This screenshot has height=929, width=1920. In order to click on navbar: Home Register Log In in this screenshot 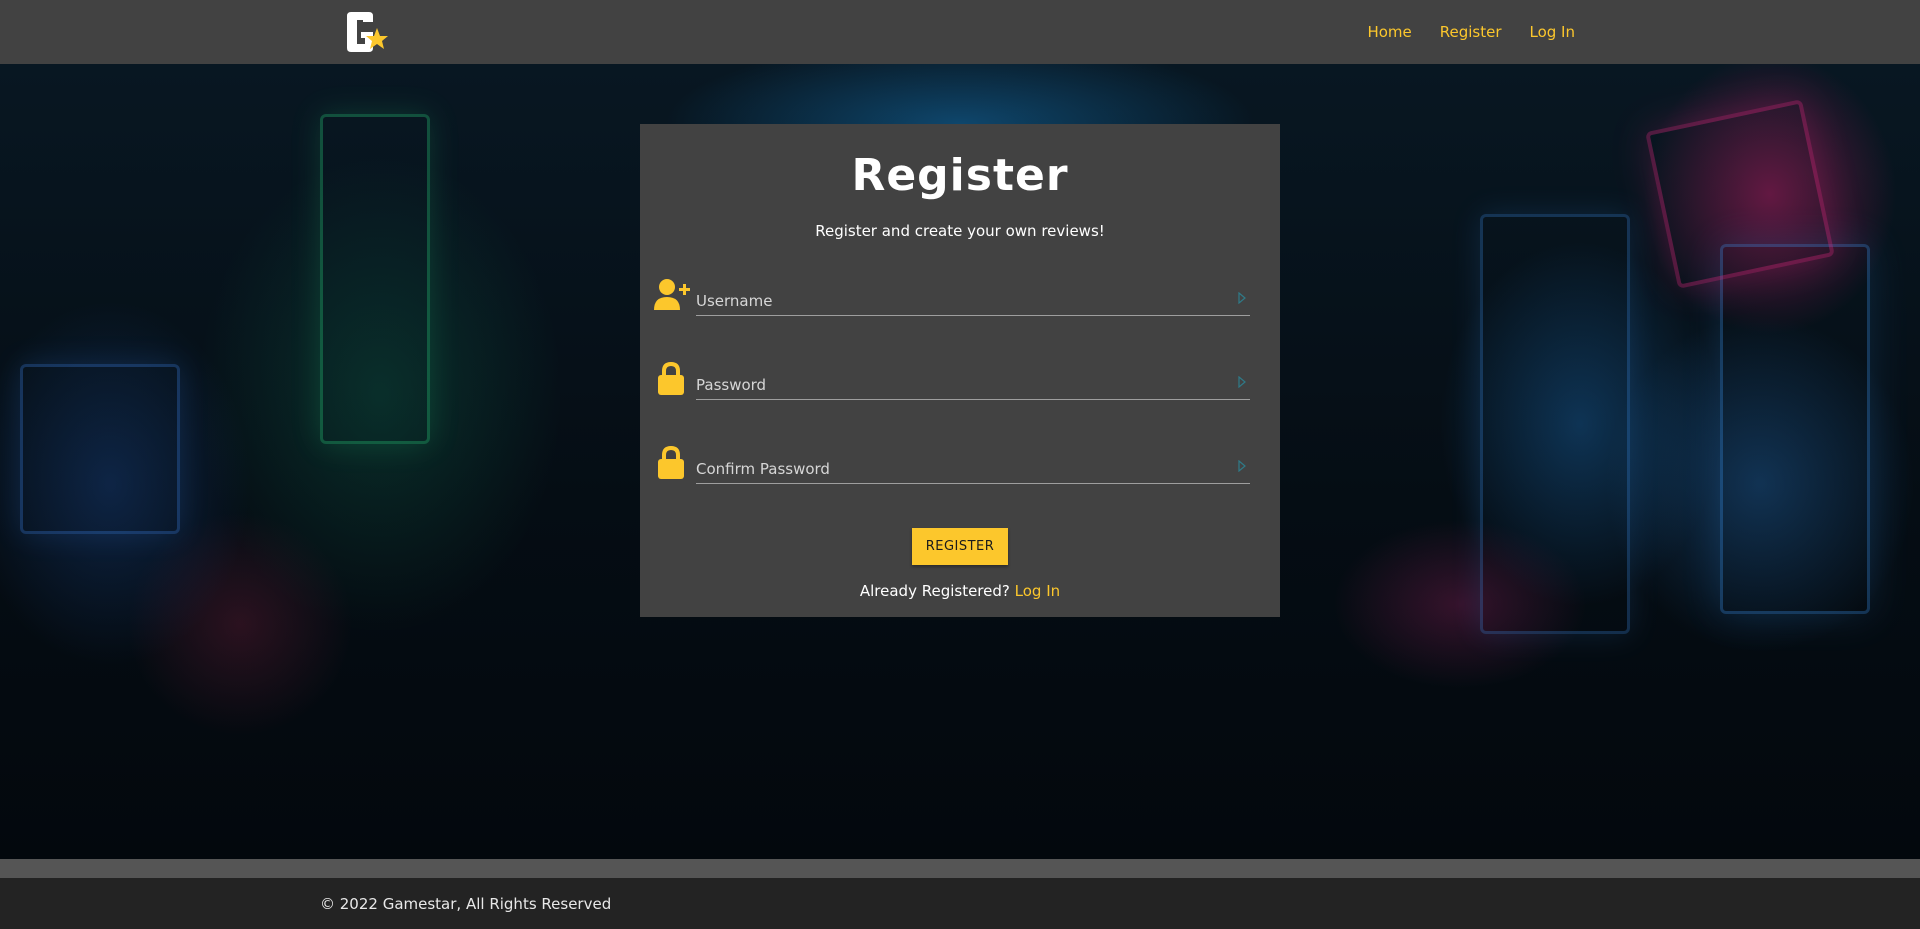, I will do `click(960, 32)`.